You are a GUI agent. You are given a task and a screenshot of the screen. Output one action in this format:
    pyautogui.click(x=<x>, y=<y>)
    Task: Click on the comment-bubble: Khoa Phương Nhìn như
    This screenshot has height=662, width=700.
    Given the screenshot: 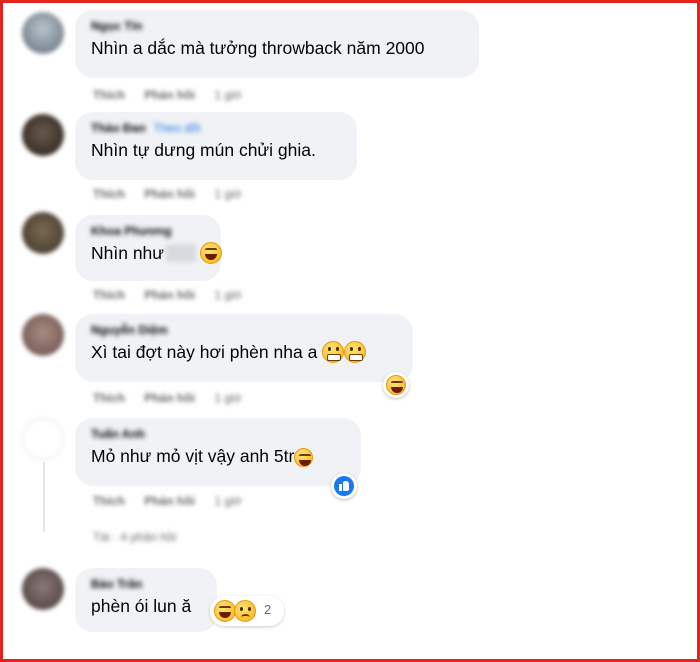 What is the action you would take?
    pyautogui.click(x=149, y=248)
    